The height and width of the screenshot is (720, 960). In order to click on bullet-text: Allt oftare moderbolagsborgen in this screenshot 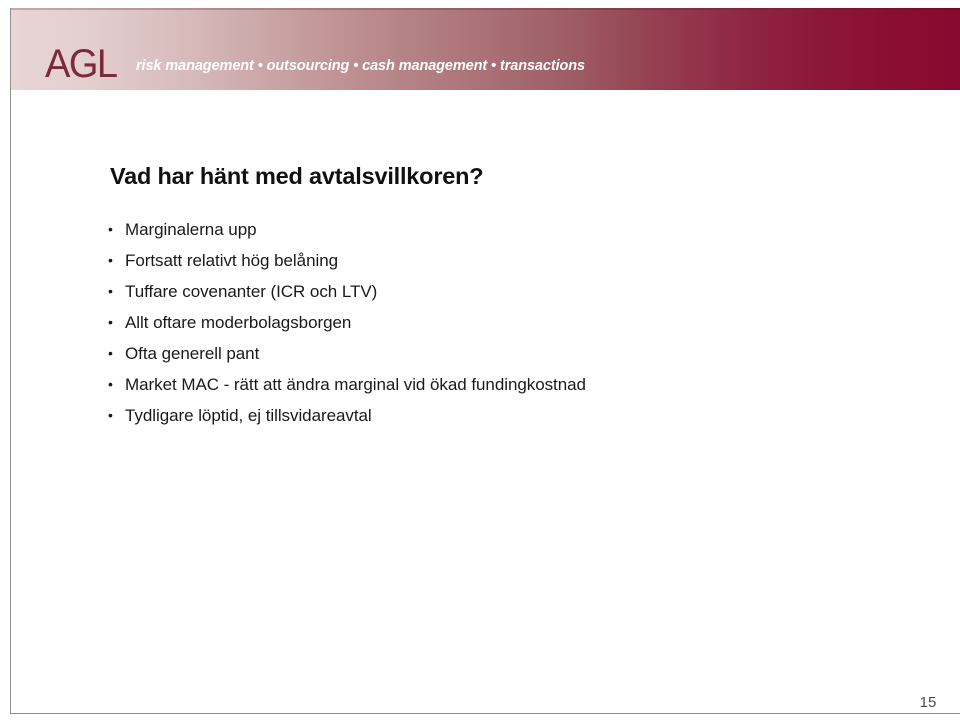, I will do `click(238, 322)`.